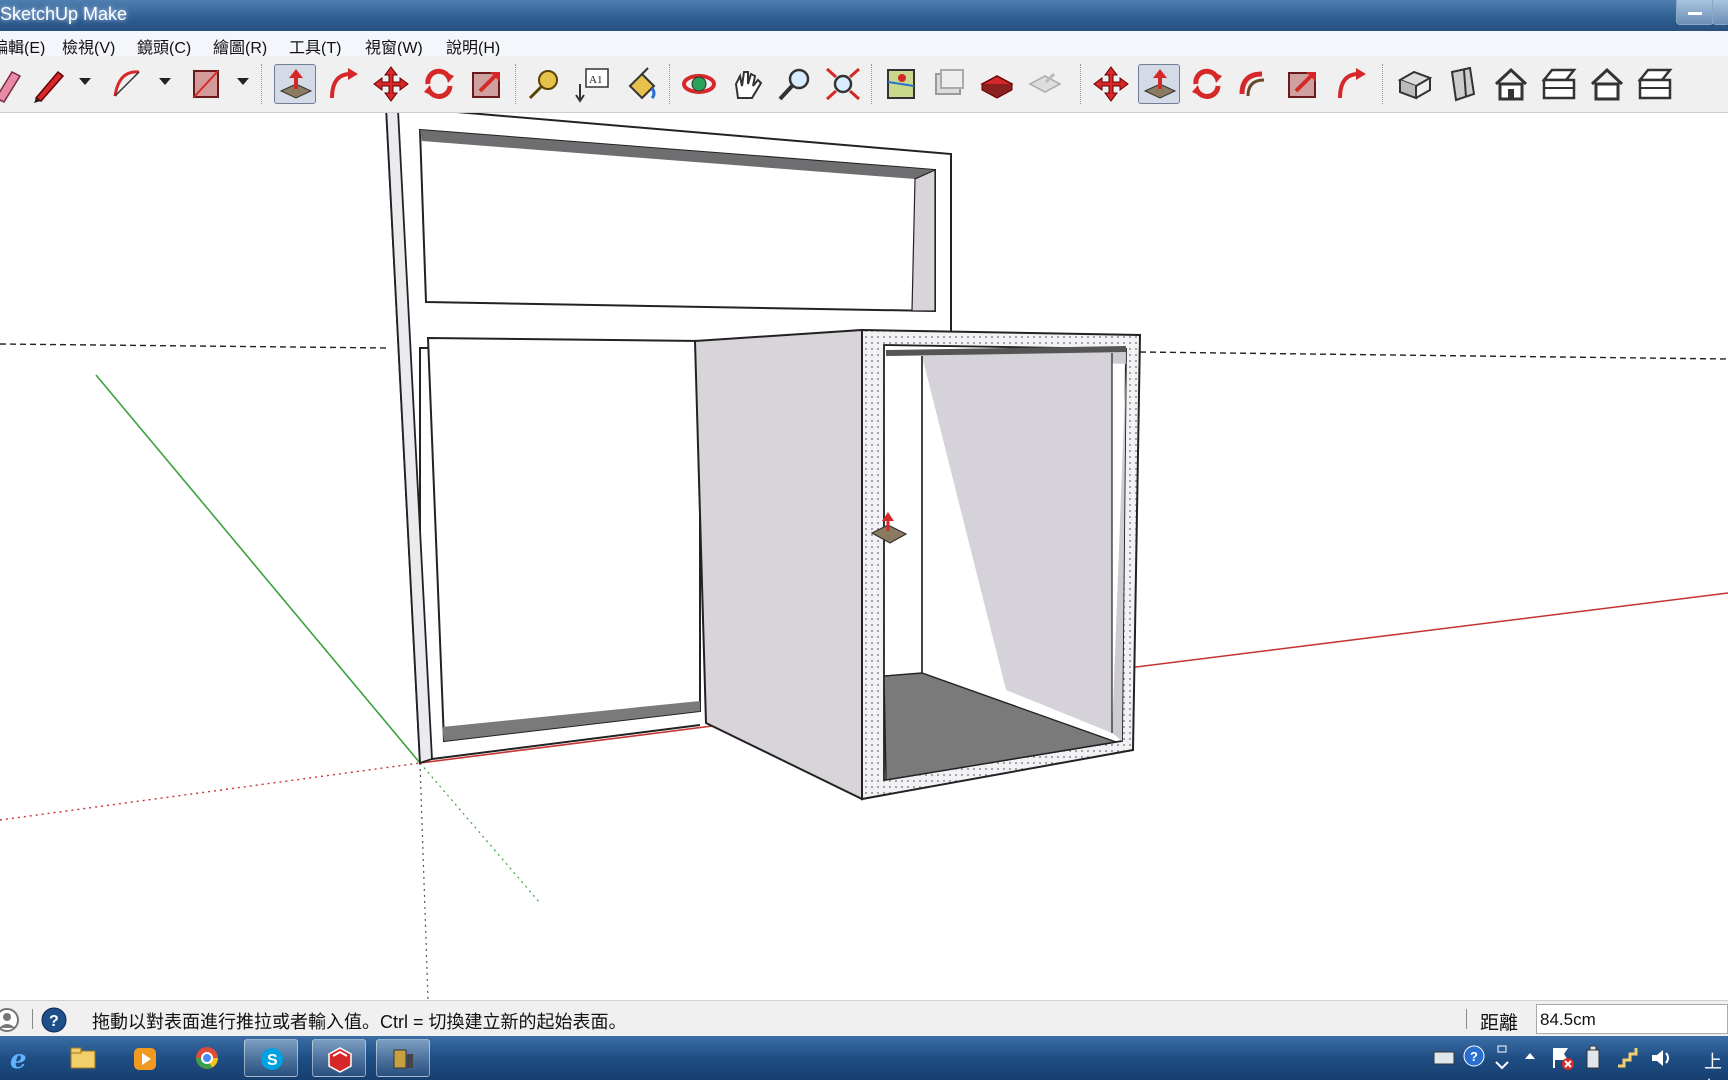 Image resolution: width=1728 pixels, height=1080 pixels. Describe the element at coordinates (64, 14) in the screenshot. I see `window-title: SketchUp Make` at that location.